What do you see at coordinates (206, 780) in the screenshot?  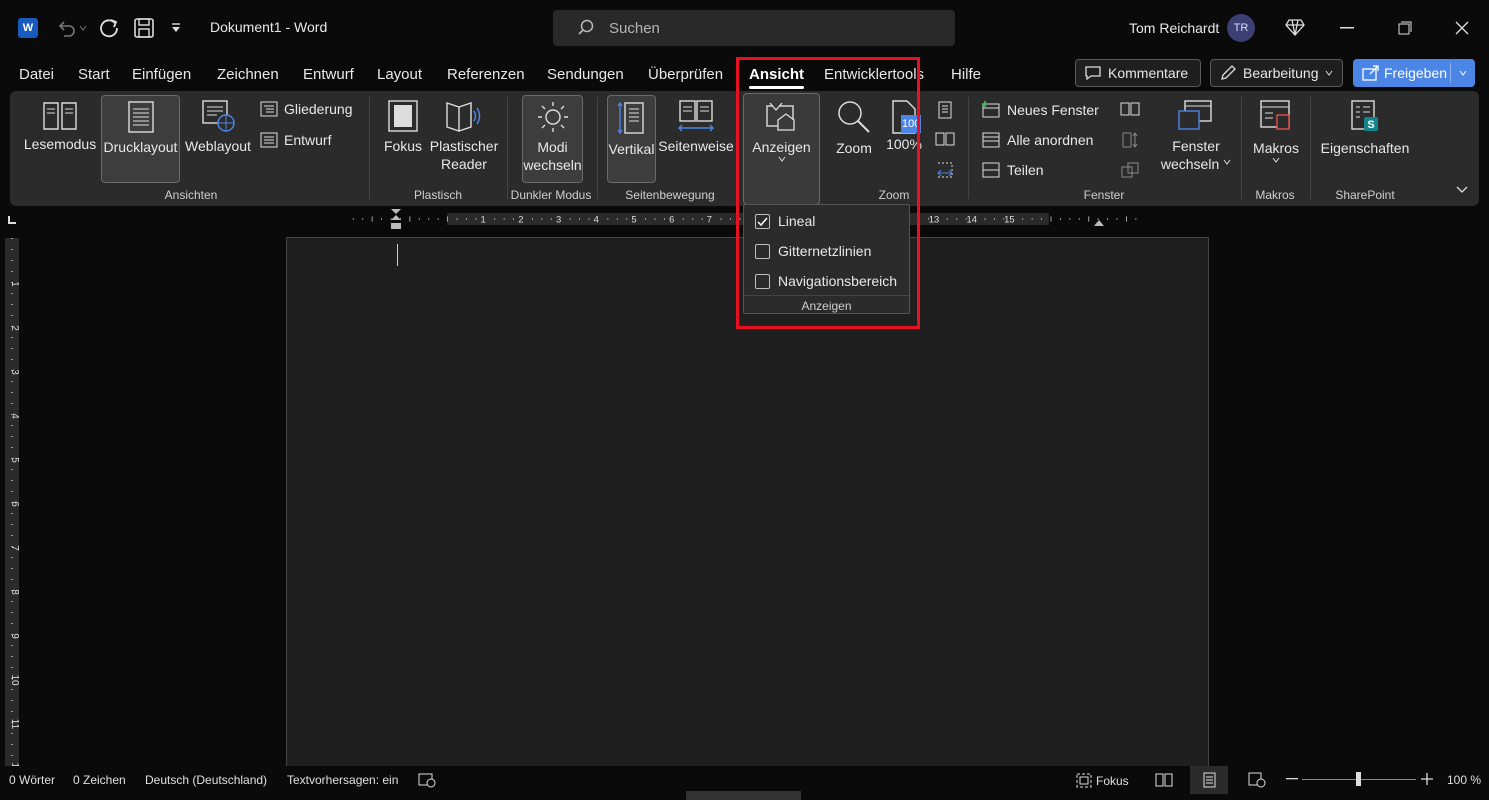 I see `language-status: Deutsch (Deutschland)` at bounding box center [206, 780].